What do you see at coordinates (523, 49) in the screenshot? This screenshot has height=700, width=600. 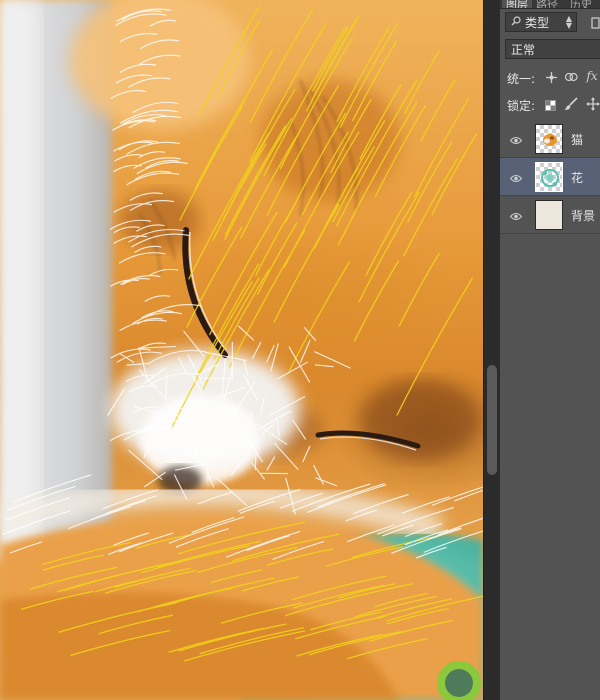 I see `blend-mode-value: 正常` at bounding box center [523, 49].